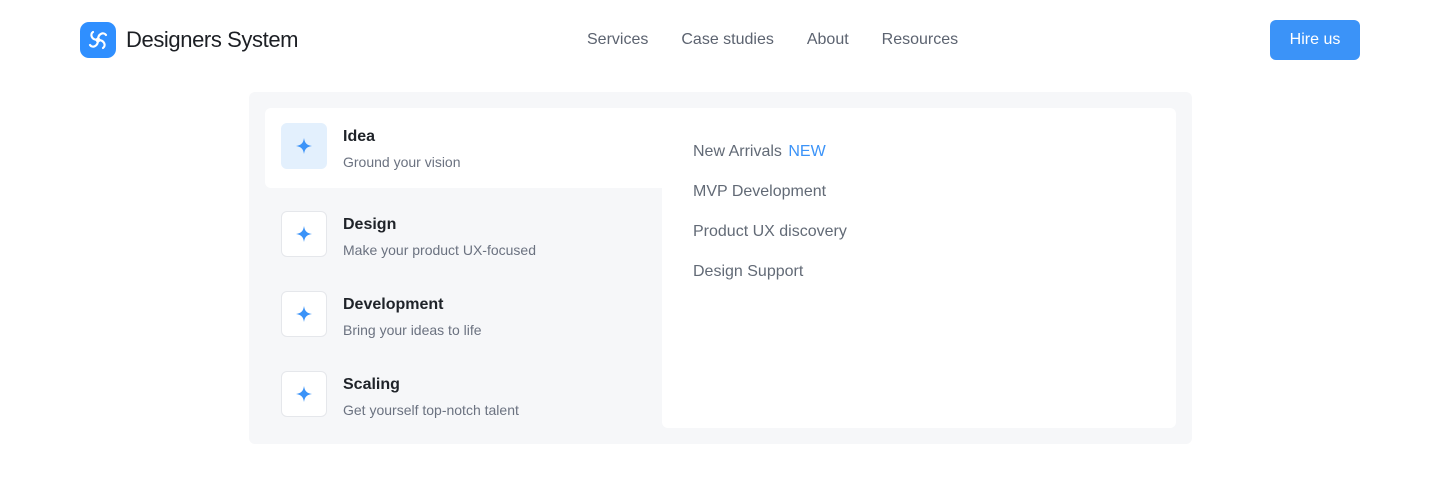  Describe the element at coordinates (359, 136) in the screenshot. I see `category-title: Idea` at that location.